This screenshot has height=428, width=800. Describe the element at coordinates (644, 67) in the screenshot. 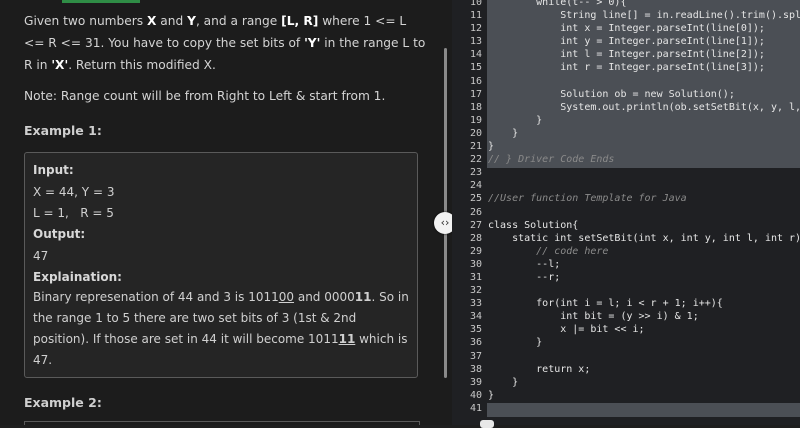

I see `code-line: int r = Integer.parseInt(line[3]);` at that location.